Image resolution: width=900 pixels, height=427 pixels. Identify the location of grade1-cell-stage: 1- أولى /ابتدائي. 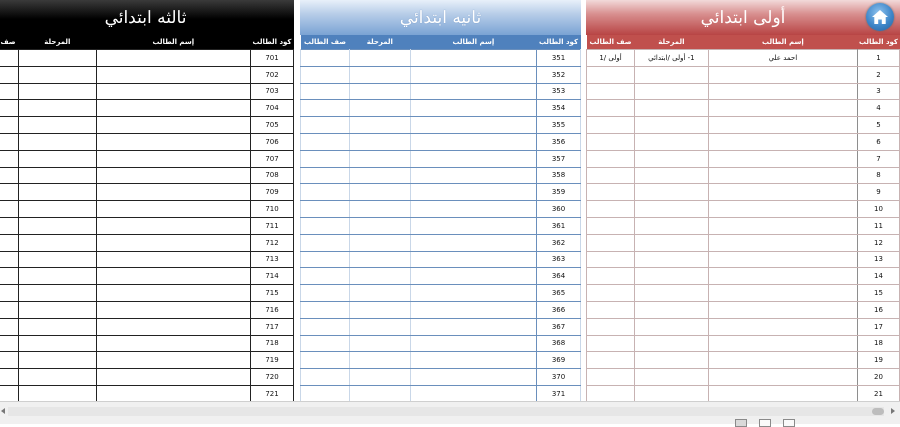
(671, 58).